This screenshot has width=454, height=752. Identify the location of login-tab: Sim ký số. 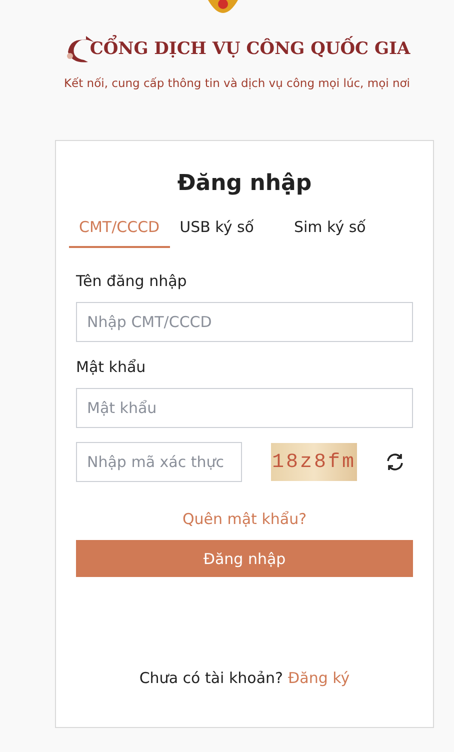
(330, 229).